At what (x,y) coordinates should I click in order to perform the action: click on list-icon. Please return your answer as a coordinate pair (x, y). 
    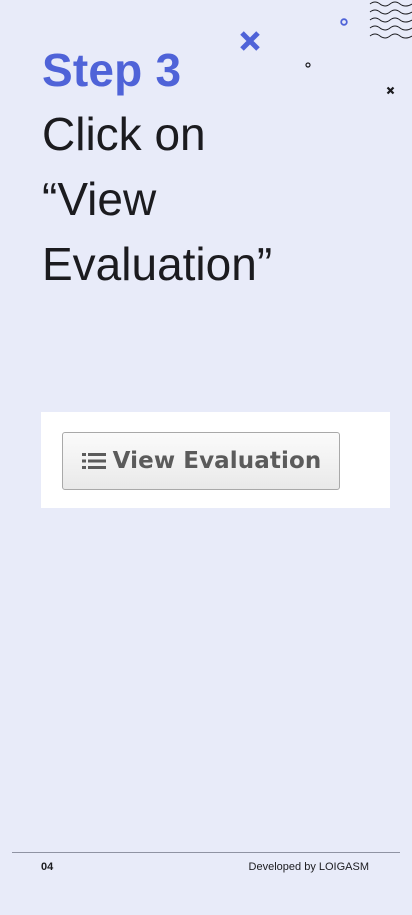
    Looking at the image, I should click on (93, 461).